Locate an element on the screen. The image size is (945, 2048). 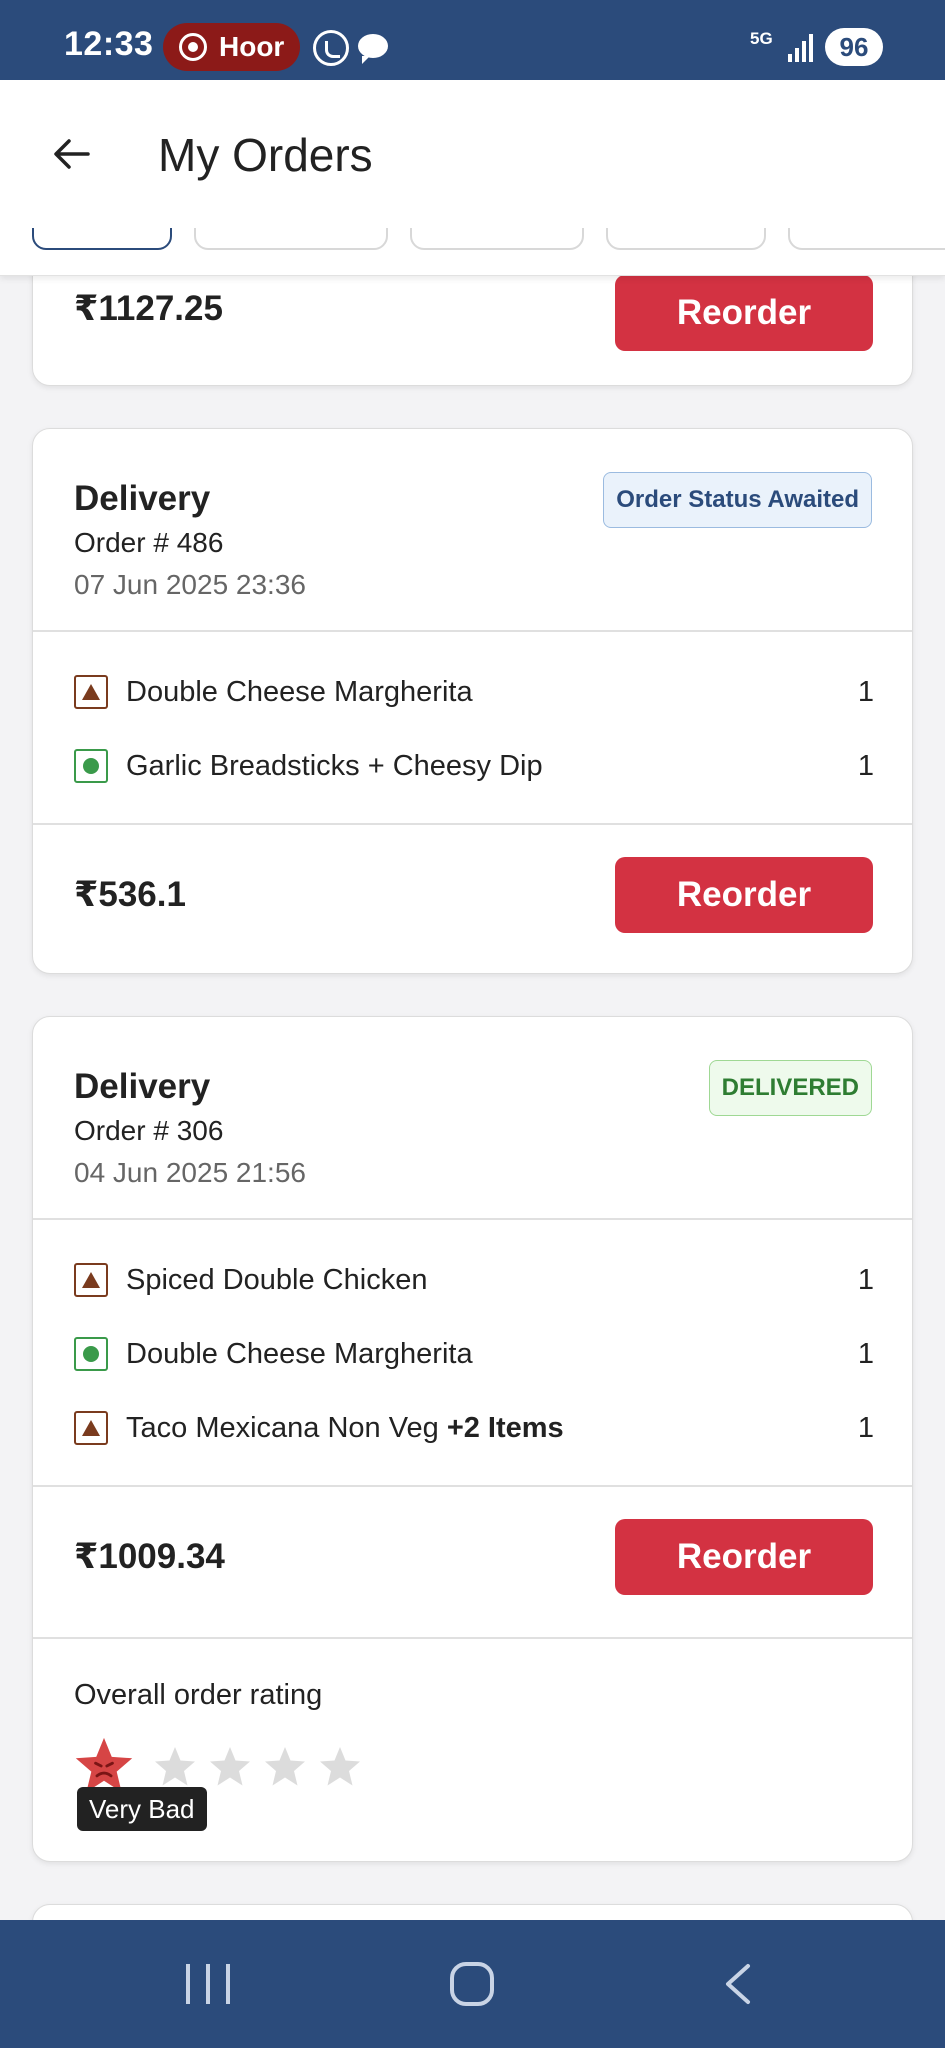
battery-indicator: 96 is located at coordinates (854, 47).